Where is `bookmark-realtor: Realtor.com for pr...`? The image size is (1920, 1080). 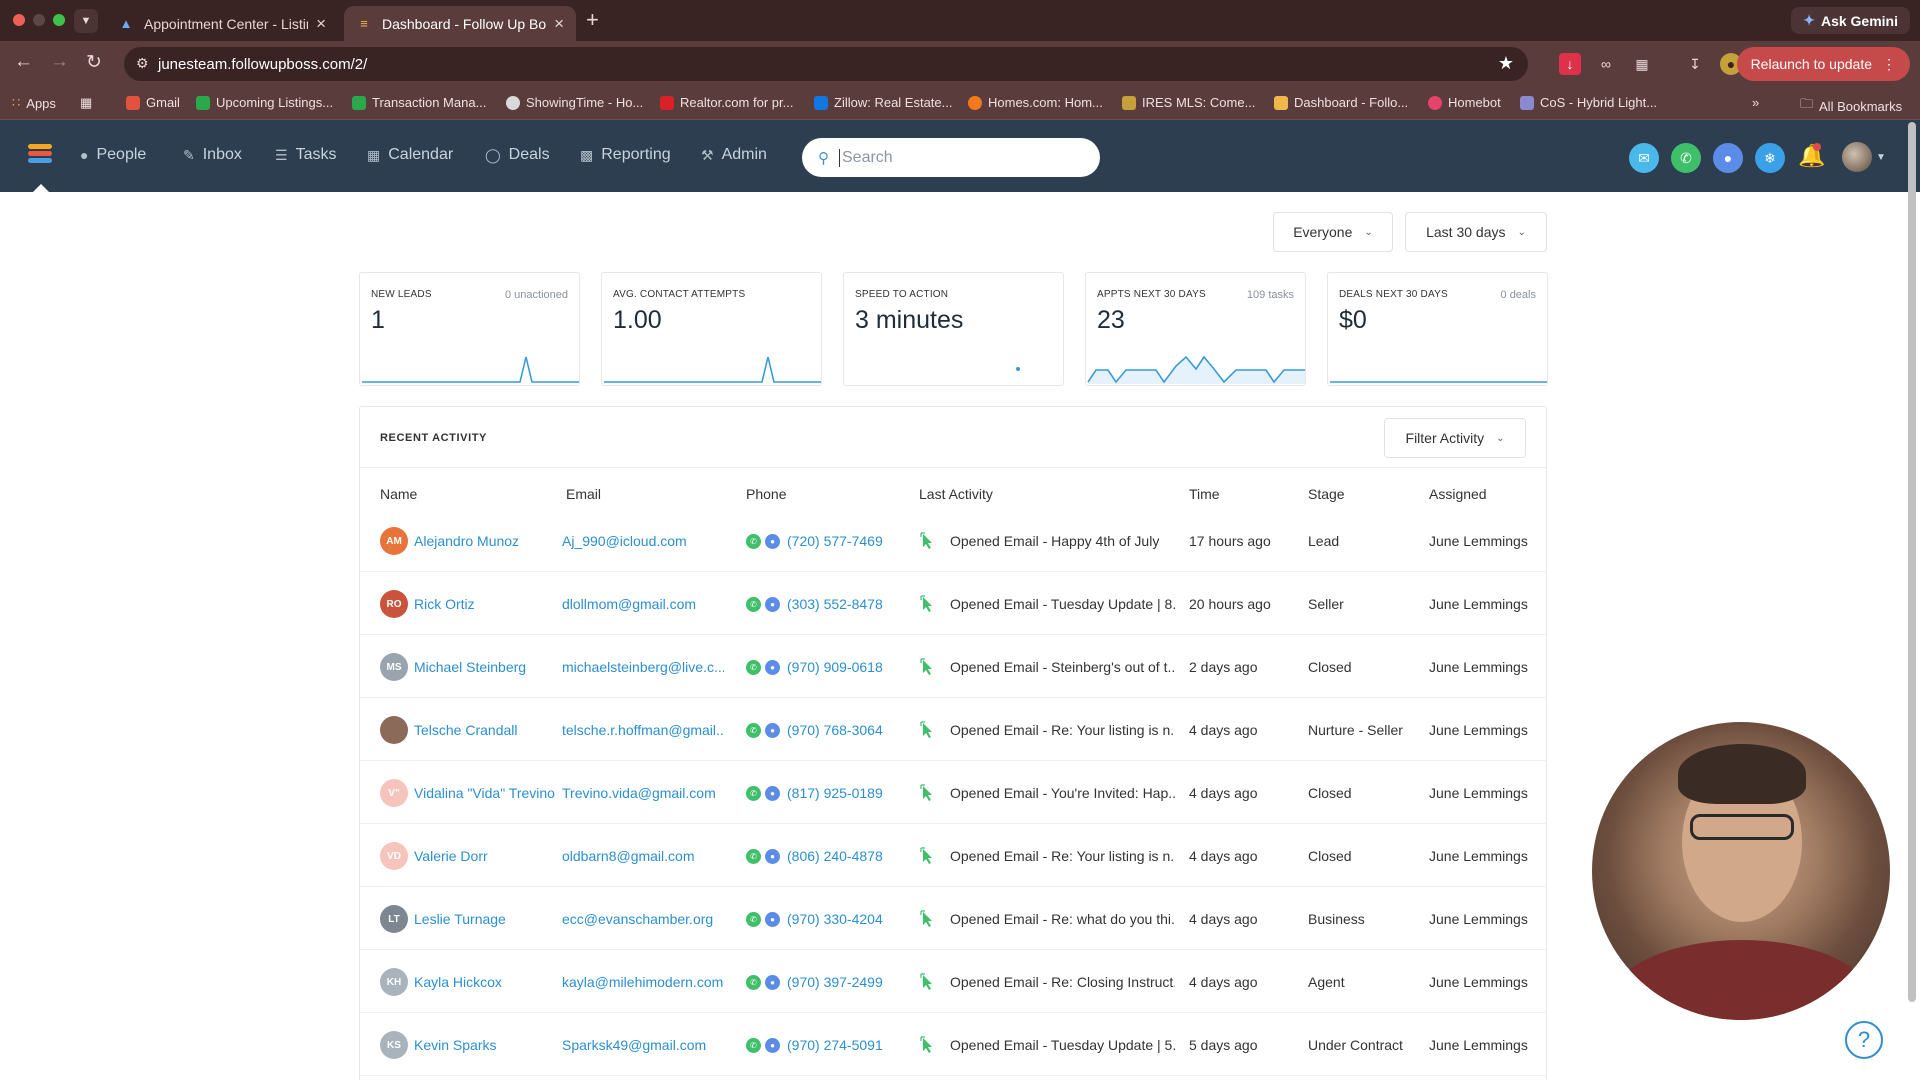 bookmark-realtor: Realtor.com for pr... is located at coordinates (726, 102).